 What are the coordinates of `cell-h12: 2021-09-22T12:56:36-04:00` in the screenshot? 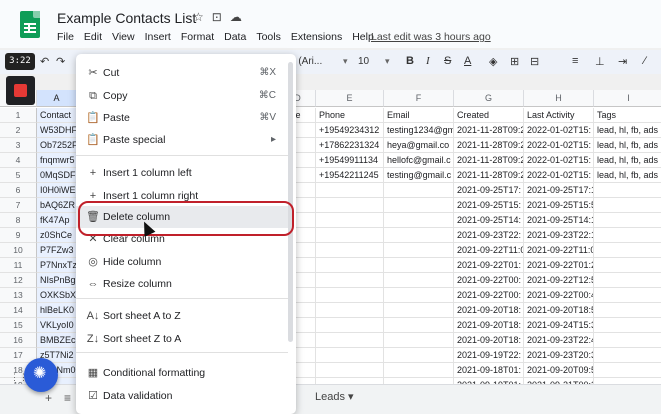 It's located at (559, 280).